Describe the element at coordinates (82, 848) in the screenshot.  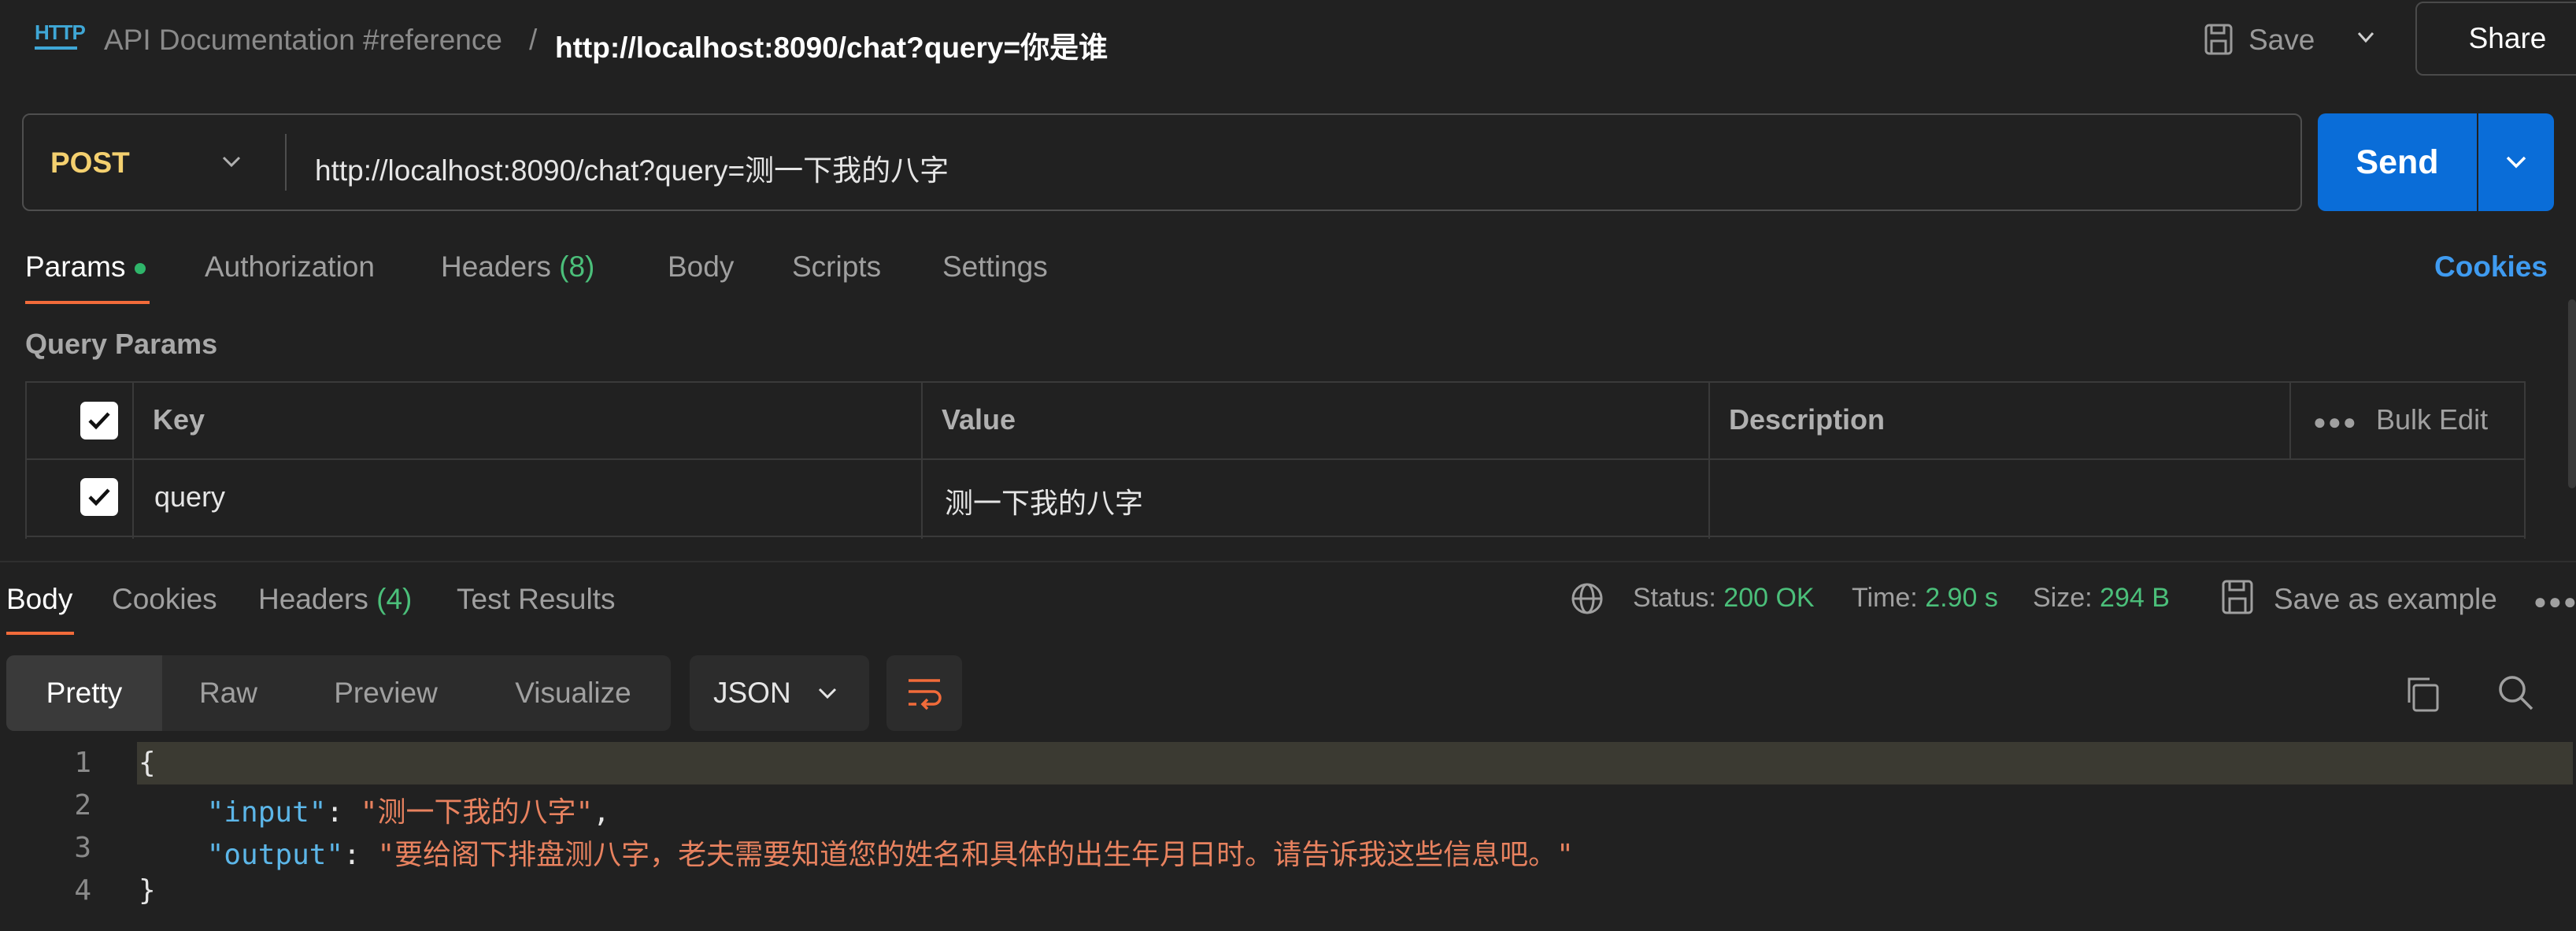
I see `line-number: 3` at that location.